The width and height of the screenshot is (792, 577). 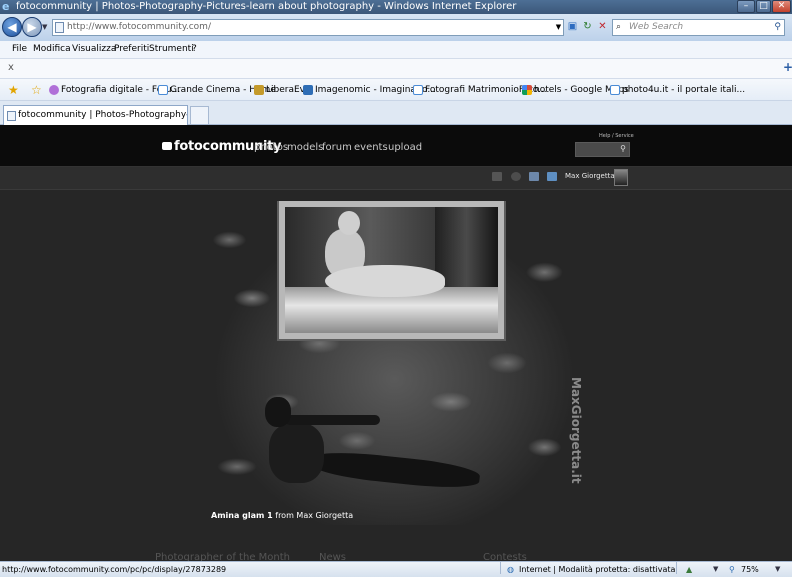 What do you see at coordinates (558, 27) in the screenshot?
I see `address-dropdown-icon: ▼` at bounding box center [558, 27].